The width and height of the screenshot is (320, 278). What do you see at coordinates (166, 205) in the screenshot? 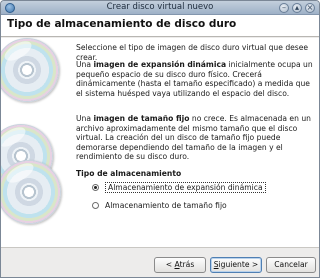
I see `radio-label: Almacenamiento de tamaño fijo` at bounding box center [166, 205].